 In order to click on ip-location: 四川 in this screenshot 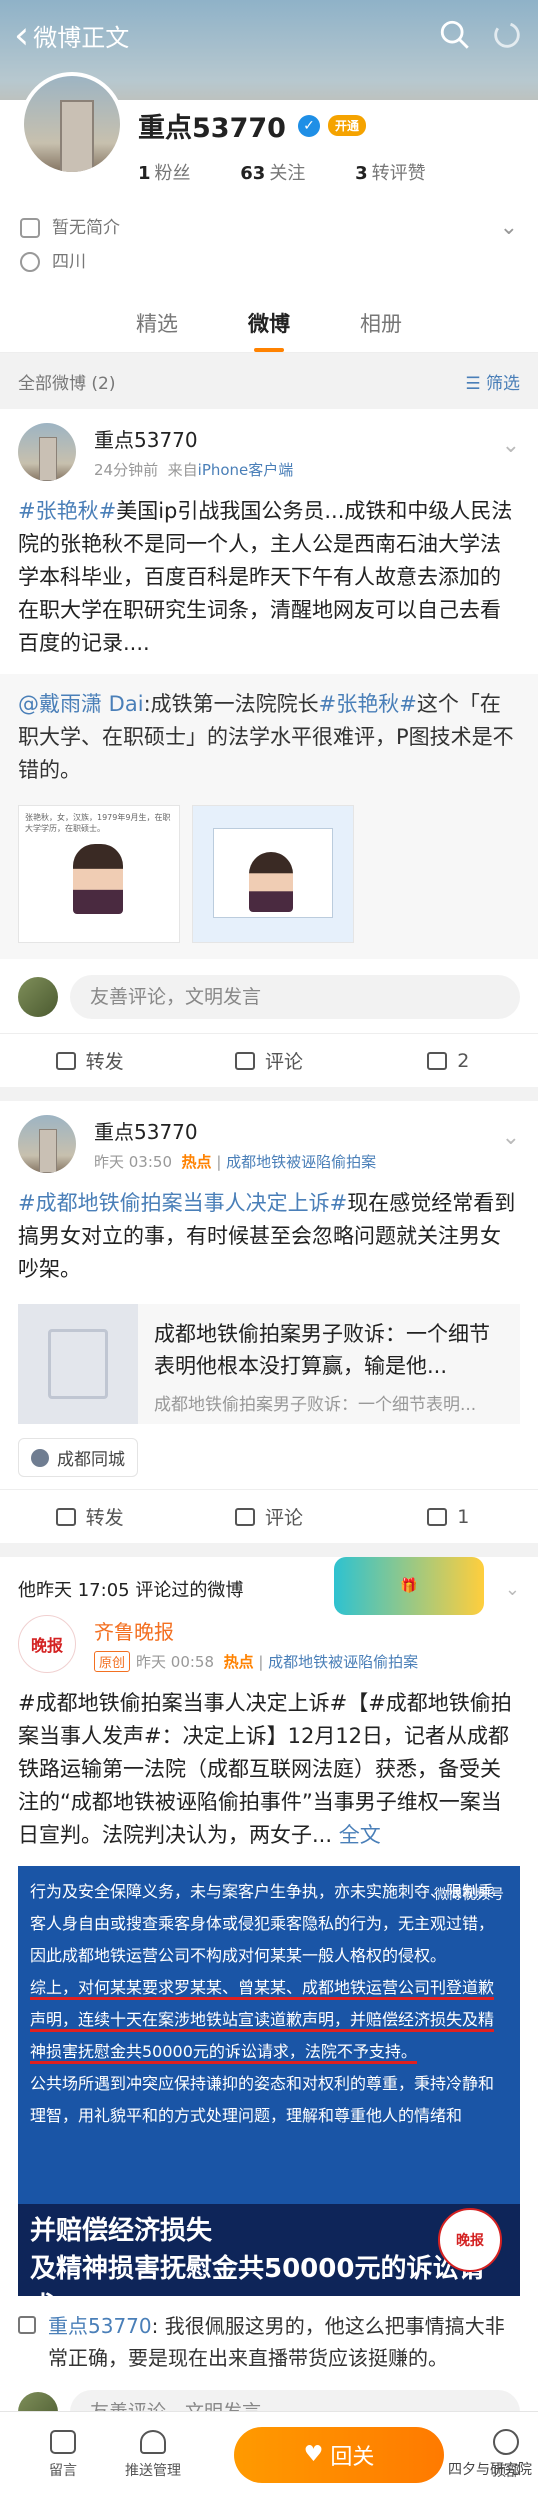, I will do `click(69, 262)`.